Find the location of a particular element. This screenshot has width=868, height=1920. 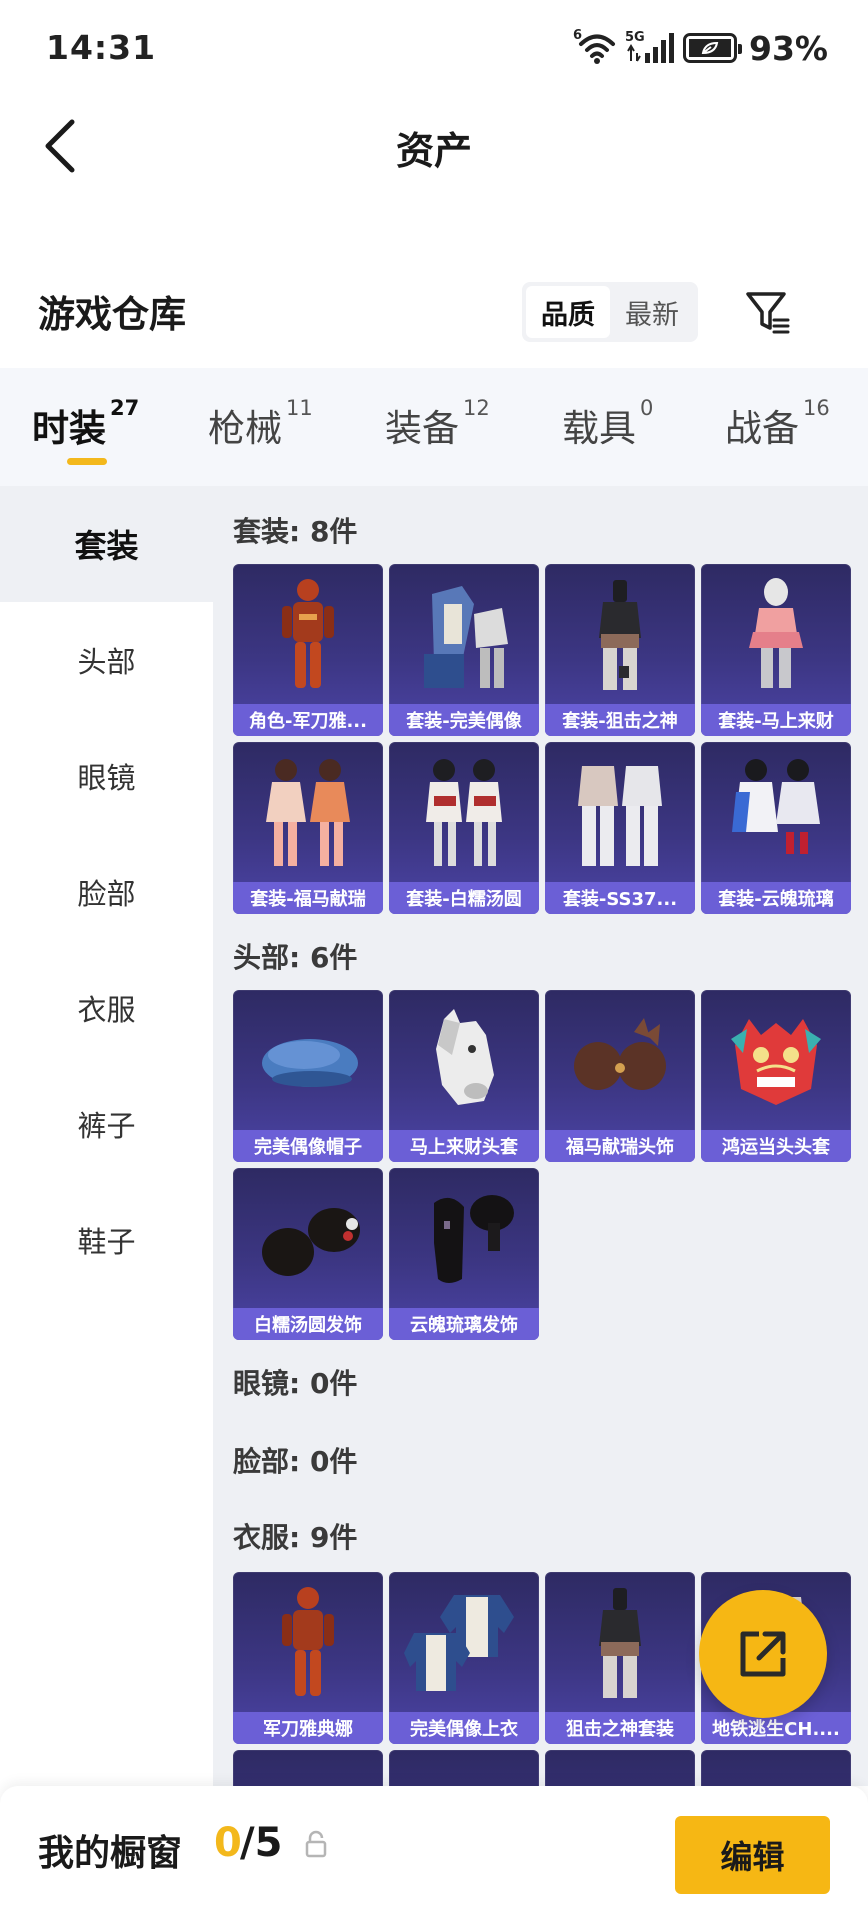

tab-count: 11 is located at coordinates (299, 408).